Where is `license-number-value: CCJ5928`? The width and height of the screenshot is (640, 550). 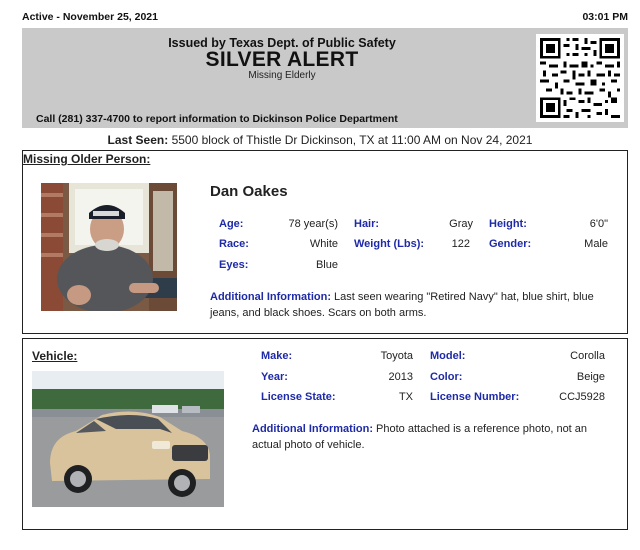
license-number-value: CCJ5928 is located at coordinates (582, 397).